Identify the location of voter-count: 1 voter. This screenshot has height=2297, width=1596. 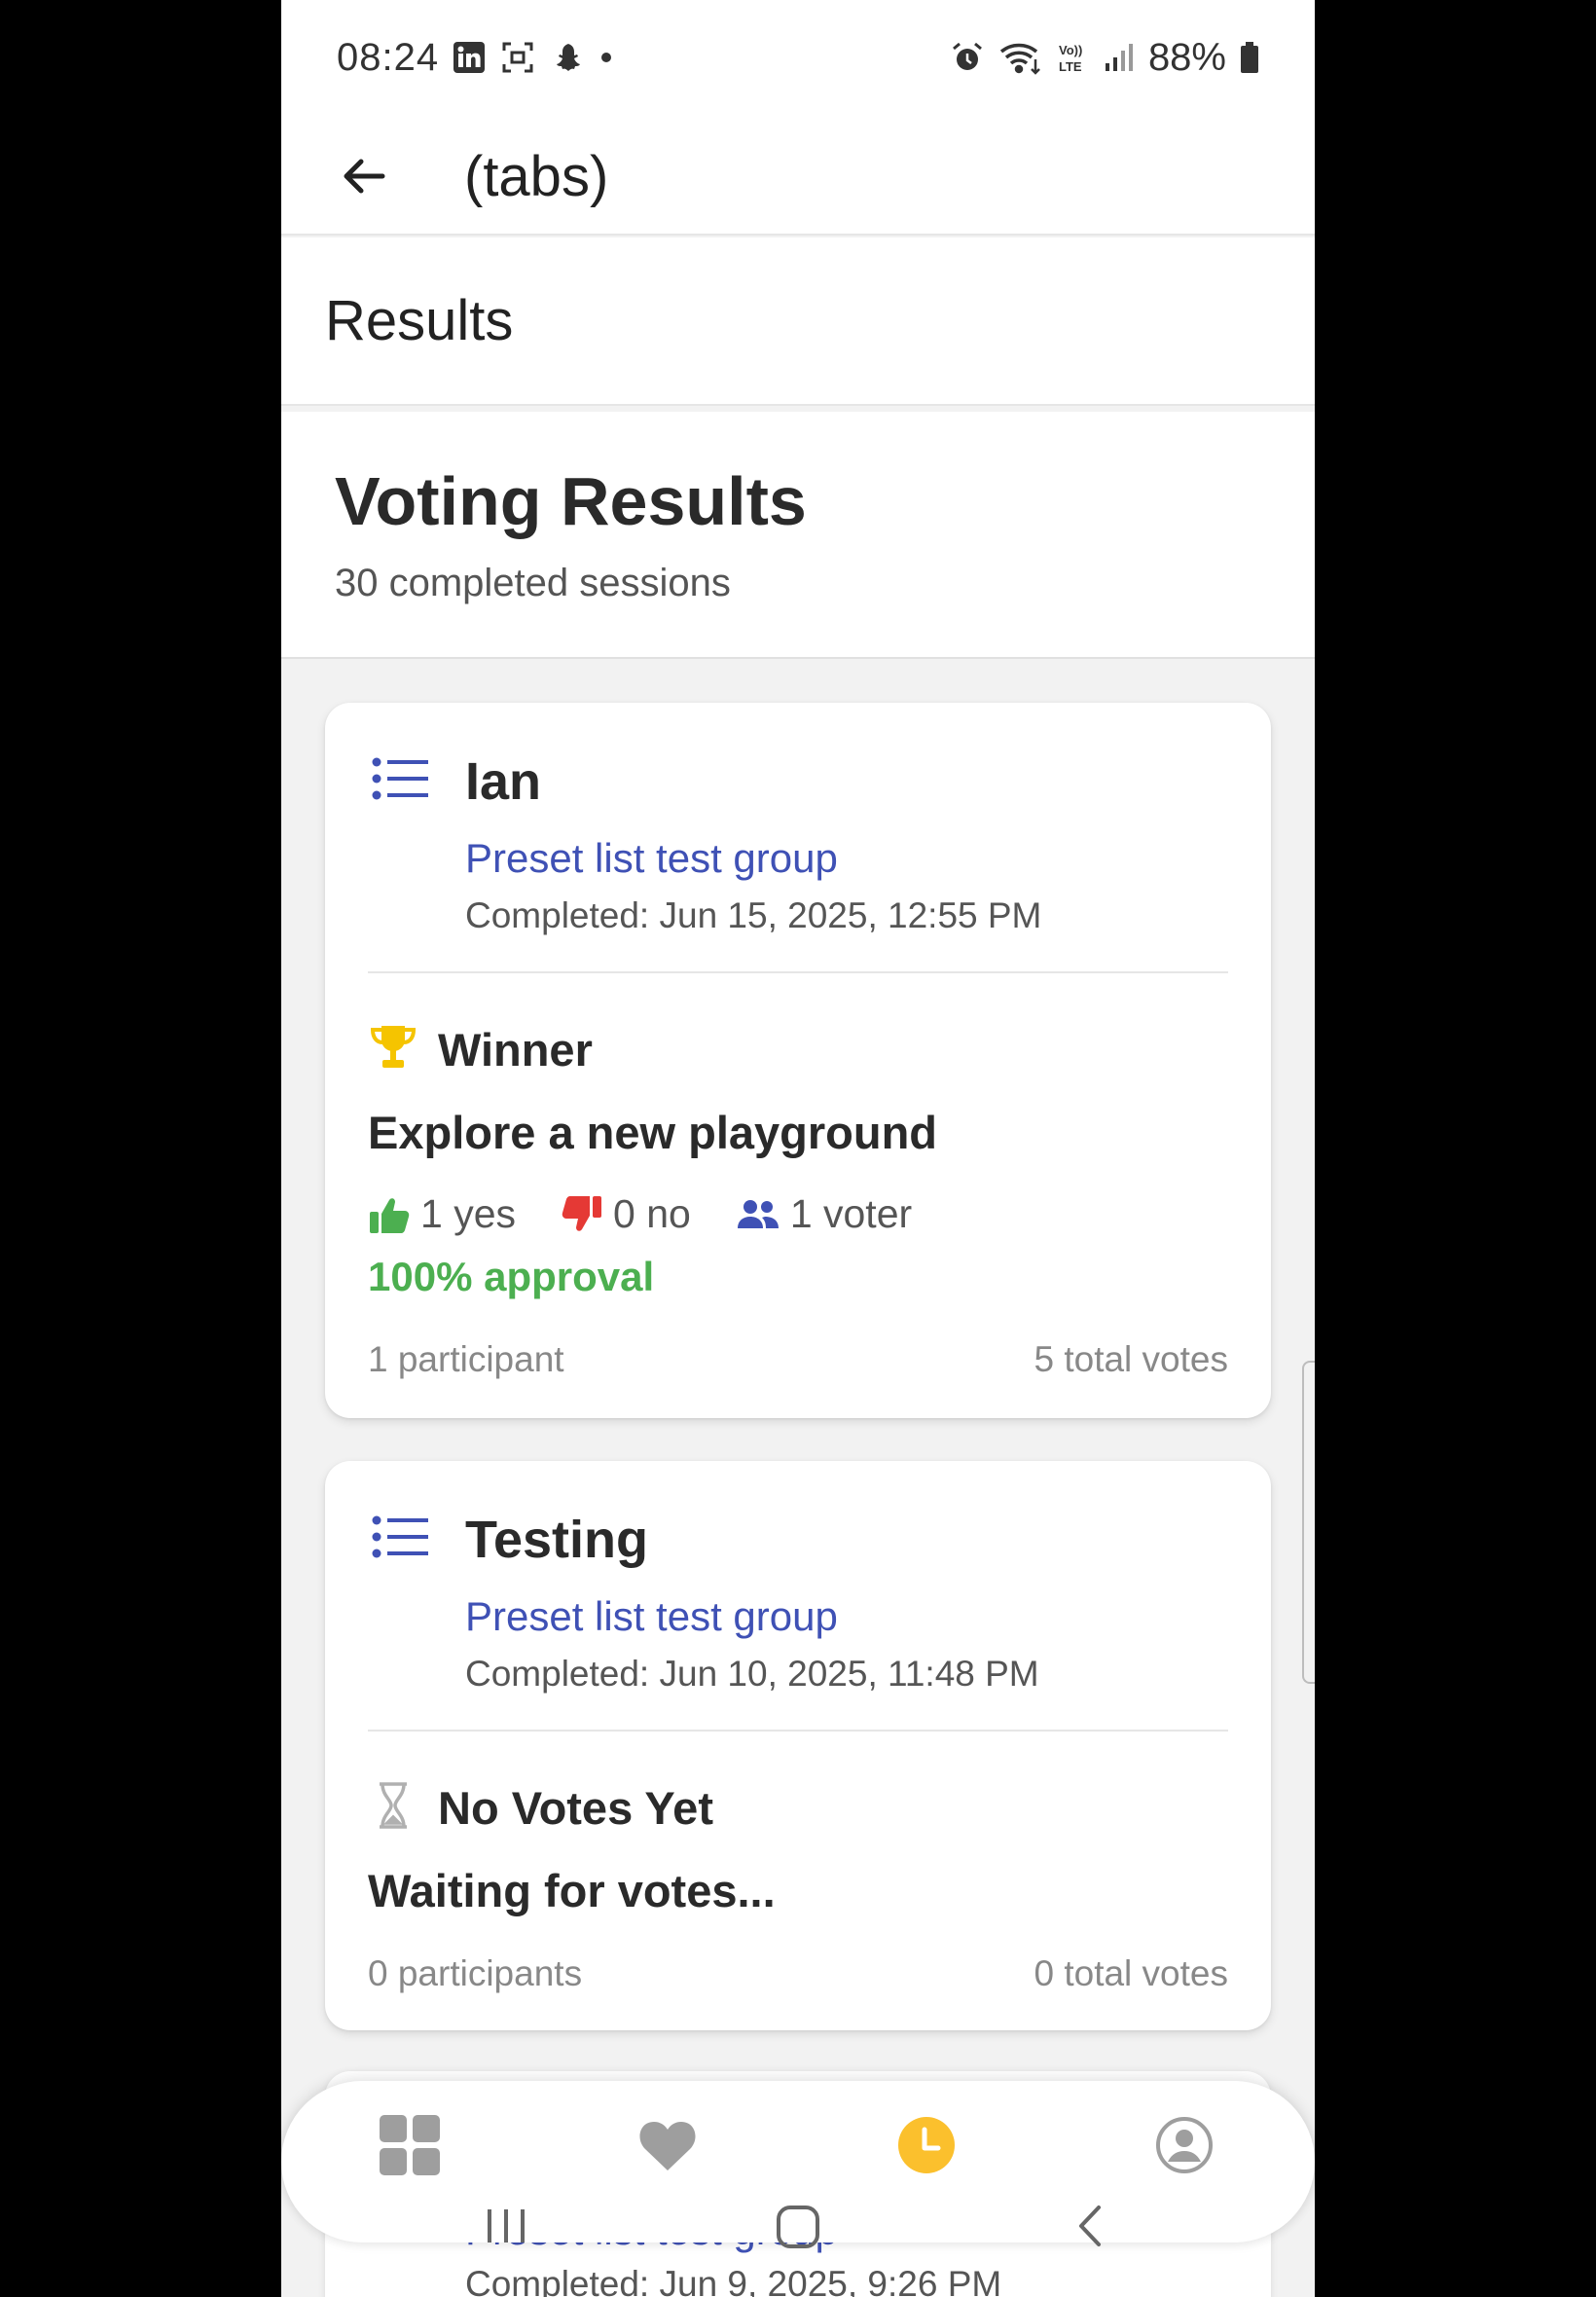
(851, 1214).